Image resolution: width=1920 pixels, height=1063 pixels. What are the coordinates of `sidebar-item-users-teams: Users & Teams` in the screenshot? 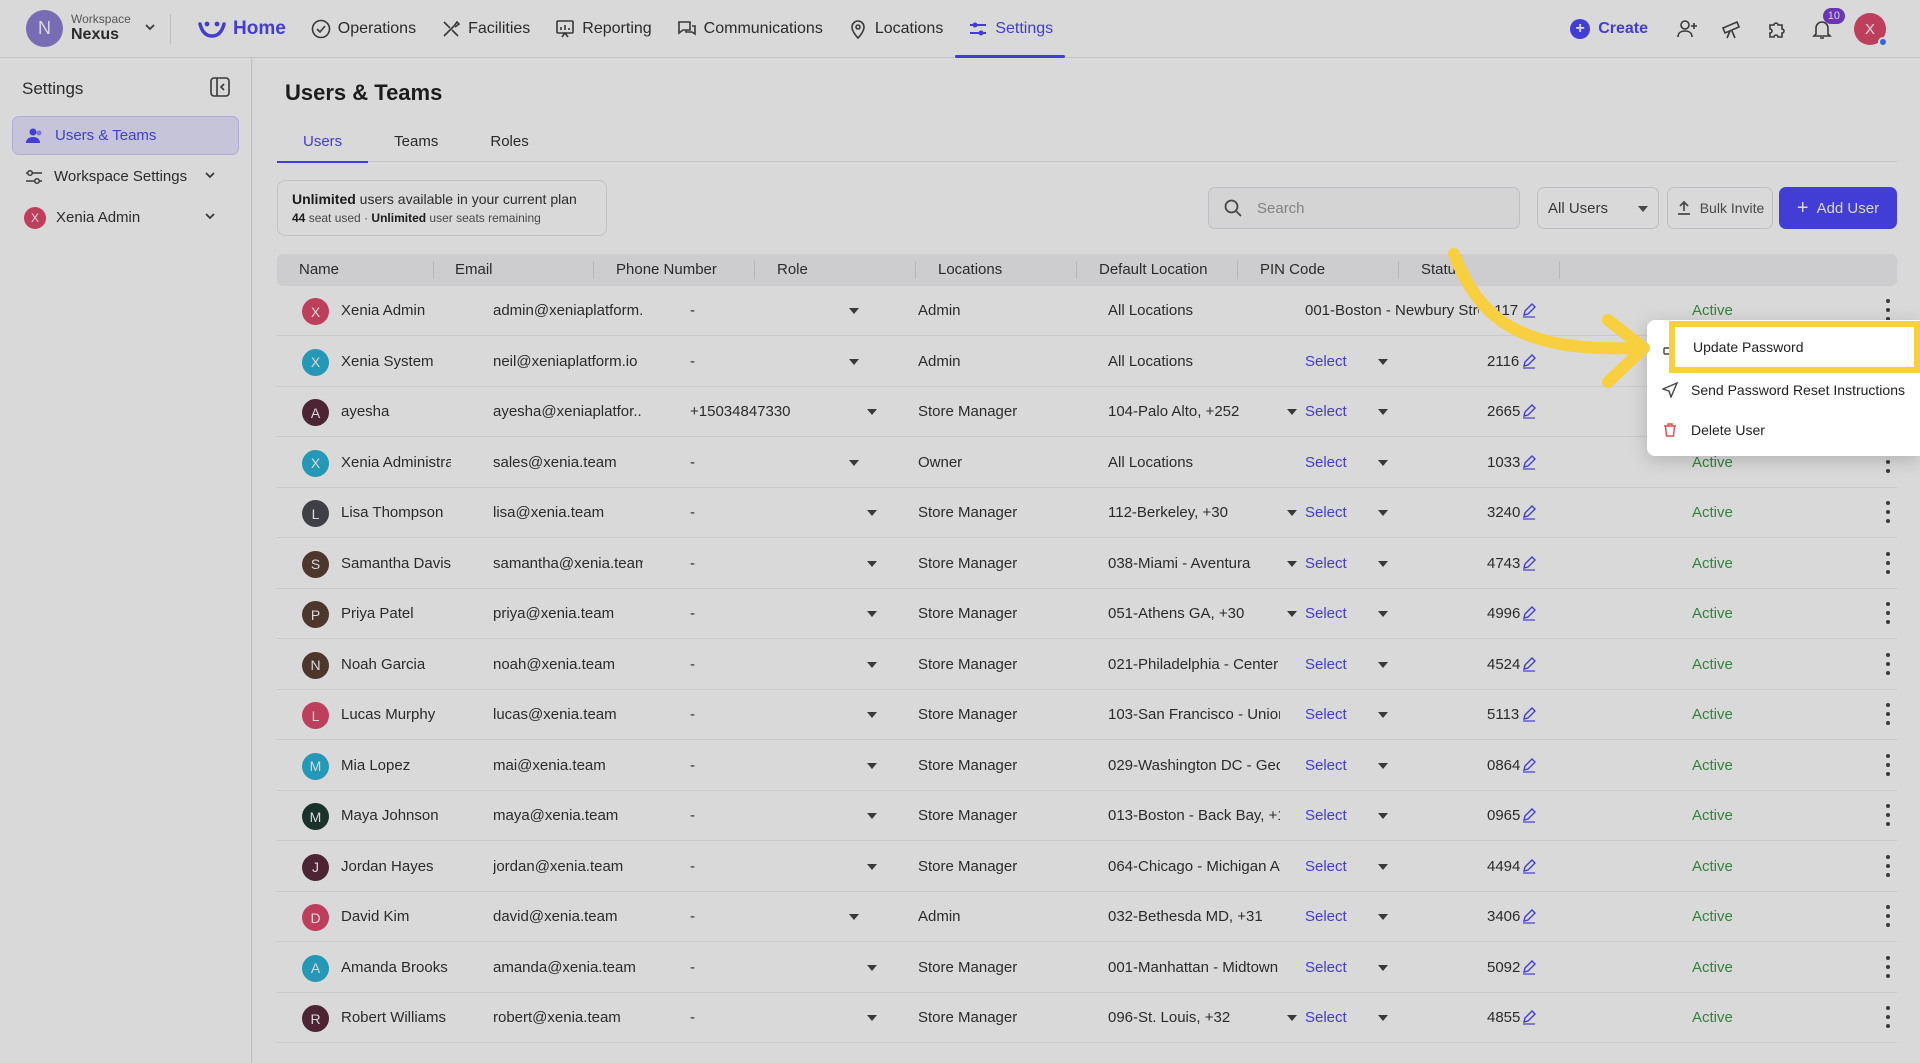 It's located at (125, 135).